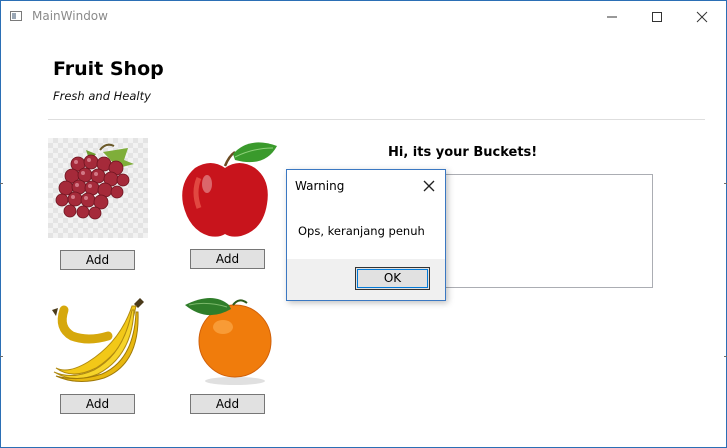 This screenshot has width=727, height=448. What do you see at coordinates (227, 341) in the screenshot?
I see `orange-image` at bounding box center [227, 341].